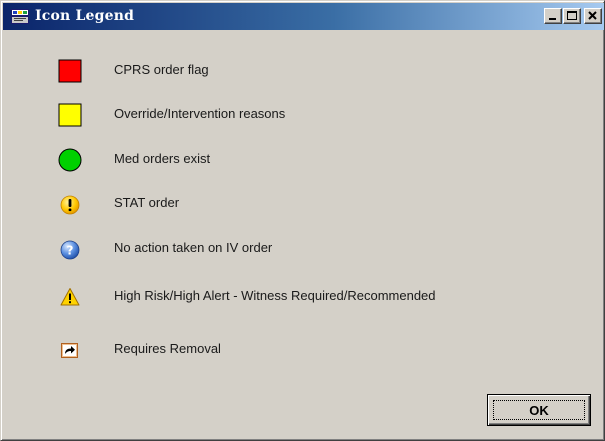 This screenshot has height=441, width=605. I want to click on close-icon, so click(592, 15).